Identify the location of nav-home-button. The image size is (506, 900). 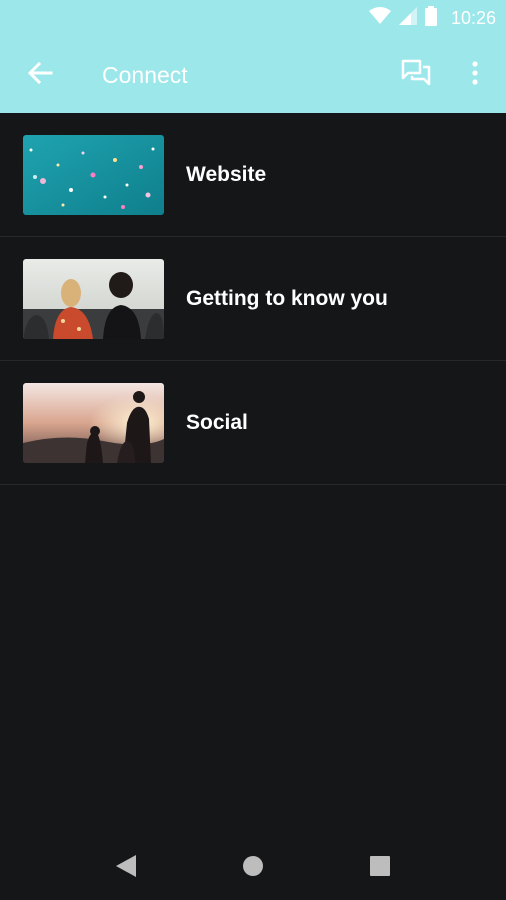
(253, 868).